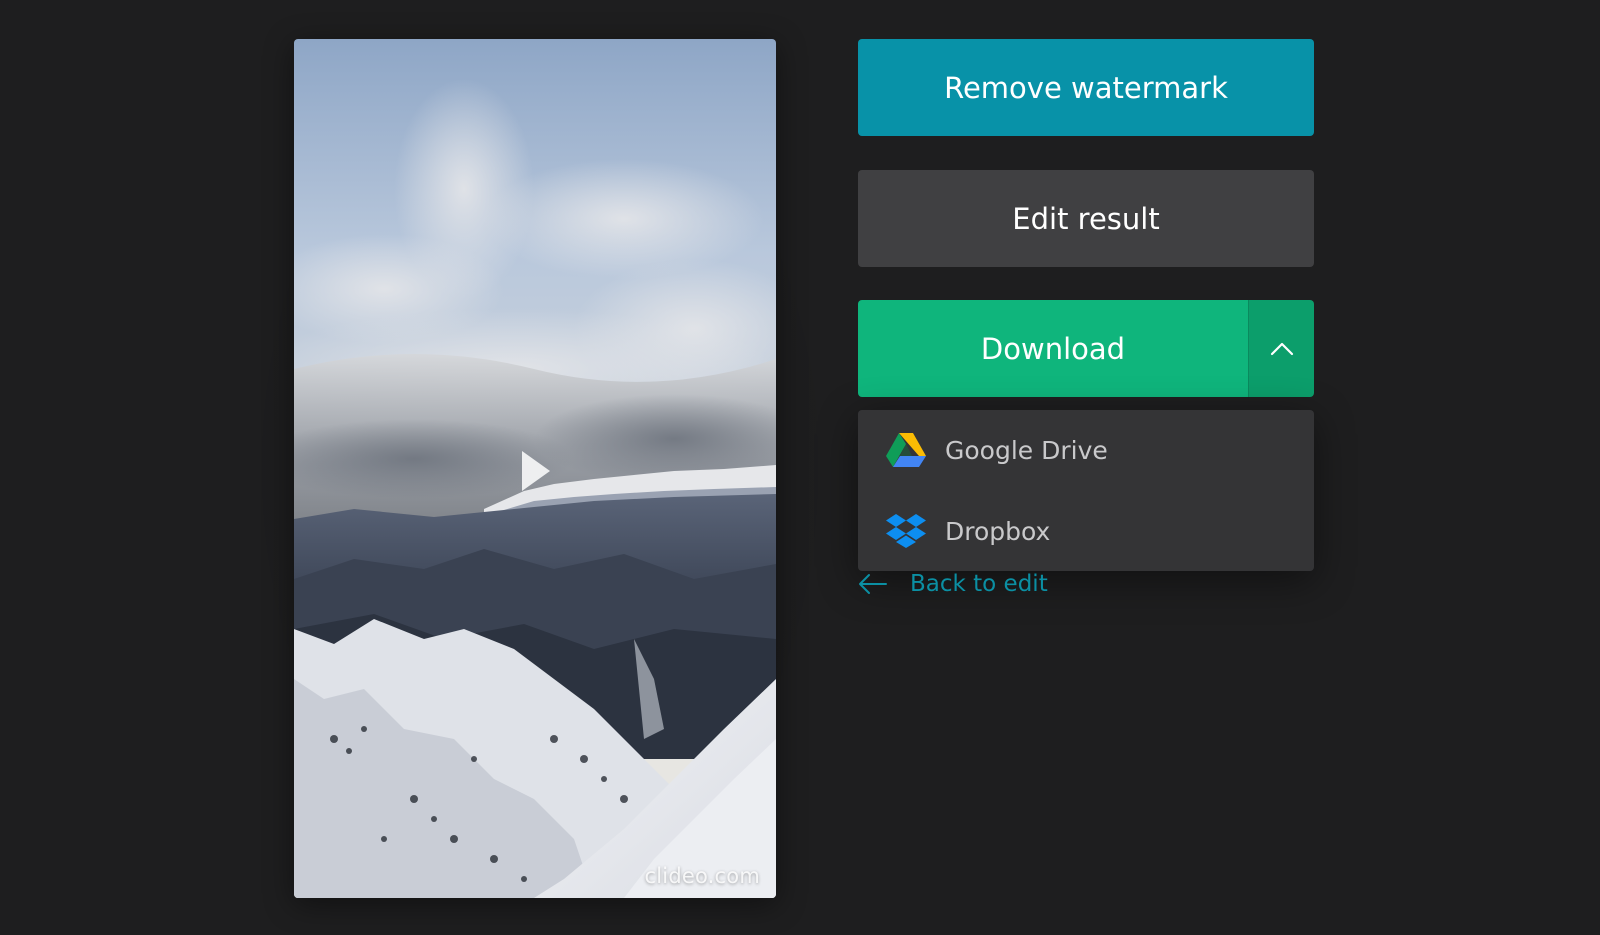 The height and width of the screenshot is (935, 1600). I want to click on download-split-button: Download, so click(1086, 348).